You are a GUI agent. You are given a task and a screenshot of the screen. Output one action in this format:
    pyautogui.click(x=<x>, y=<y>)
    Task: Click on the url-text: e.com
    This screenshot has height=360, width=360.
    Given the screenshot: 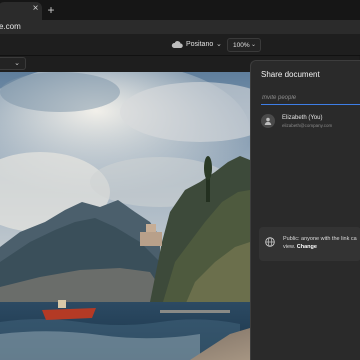 What is the action you would take?
    pyautogui.click(x=10, y=27)
    